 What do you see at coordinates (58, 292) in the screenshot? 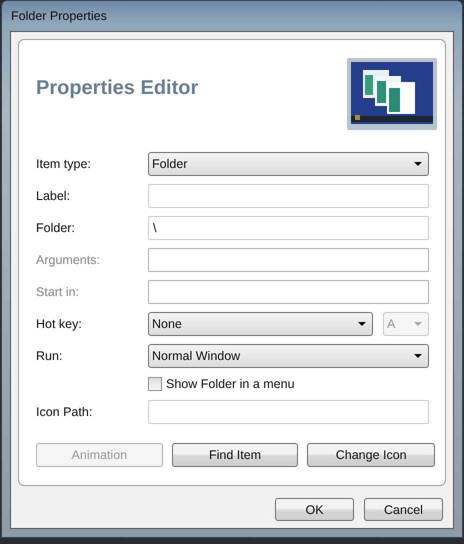
I see `field-label: Start in:` at bounding box center [58, 292].